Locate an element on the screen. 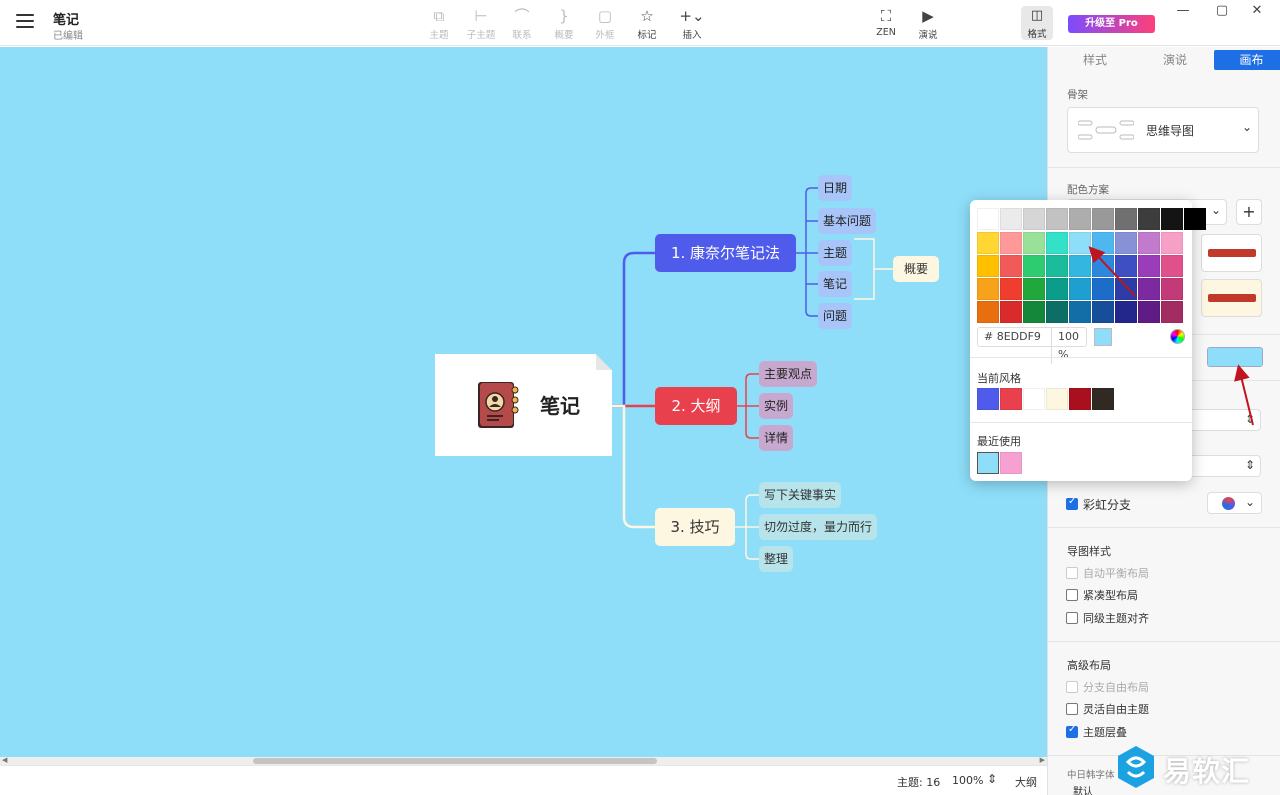  central-topic: 笔记 is located at coordinates (523, 405).